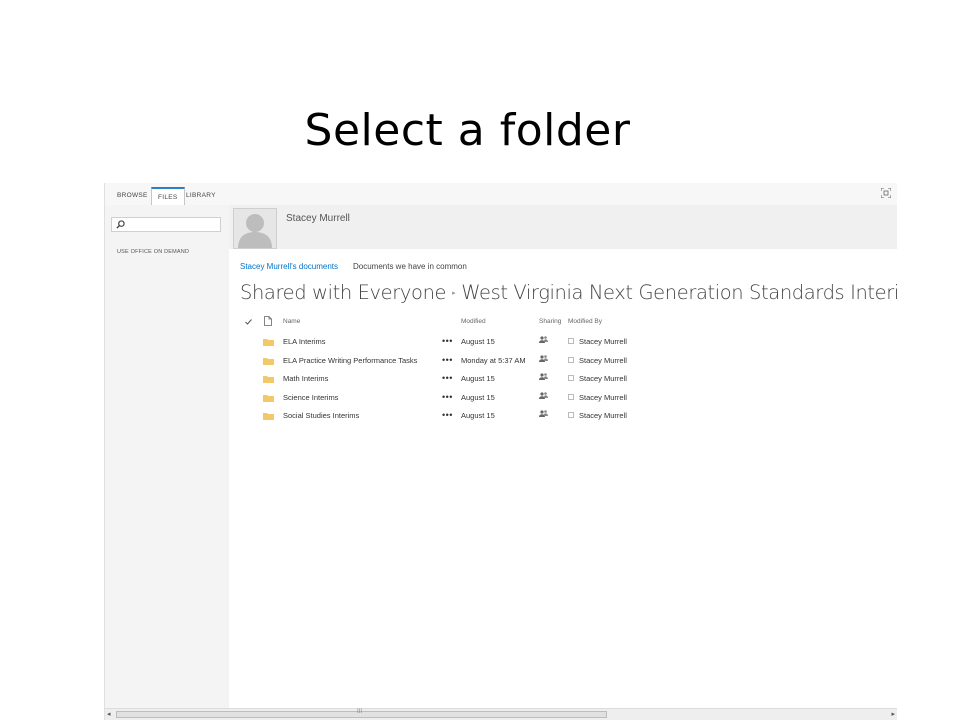  I want to click on scroll-left-arrow-icon: ◂, so click(109, 714).